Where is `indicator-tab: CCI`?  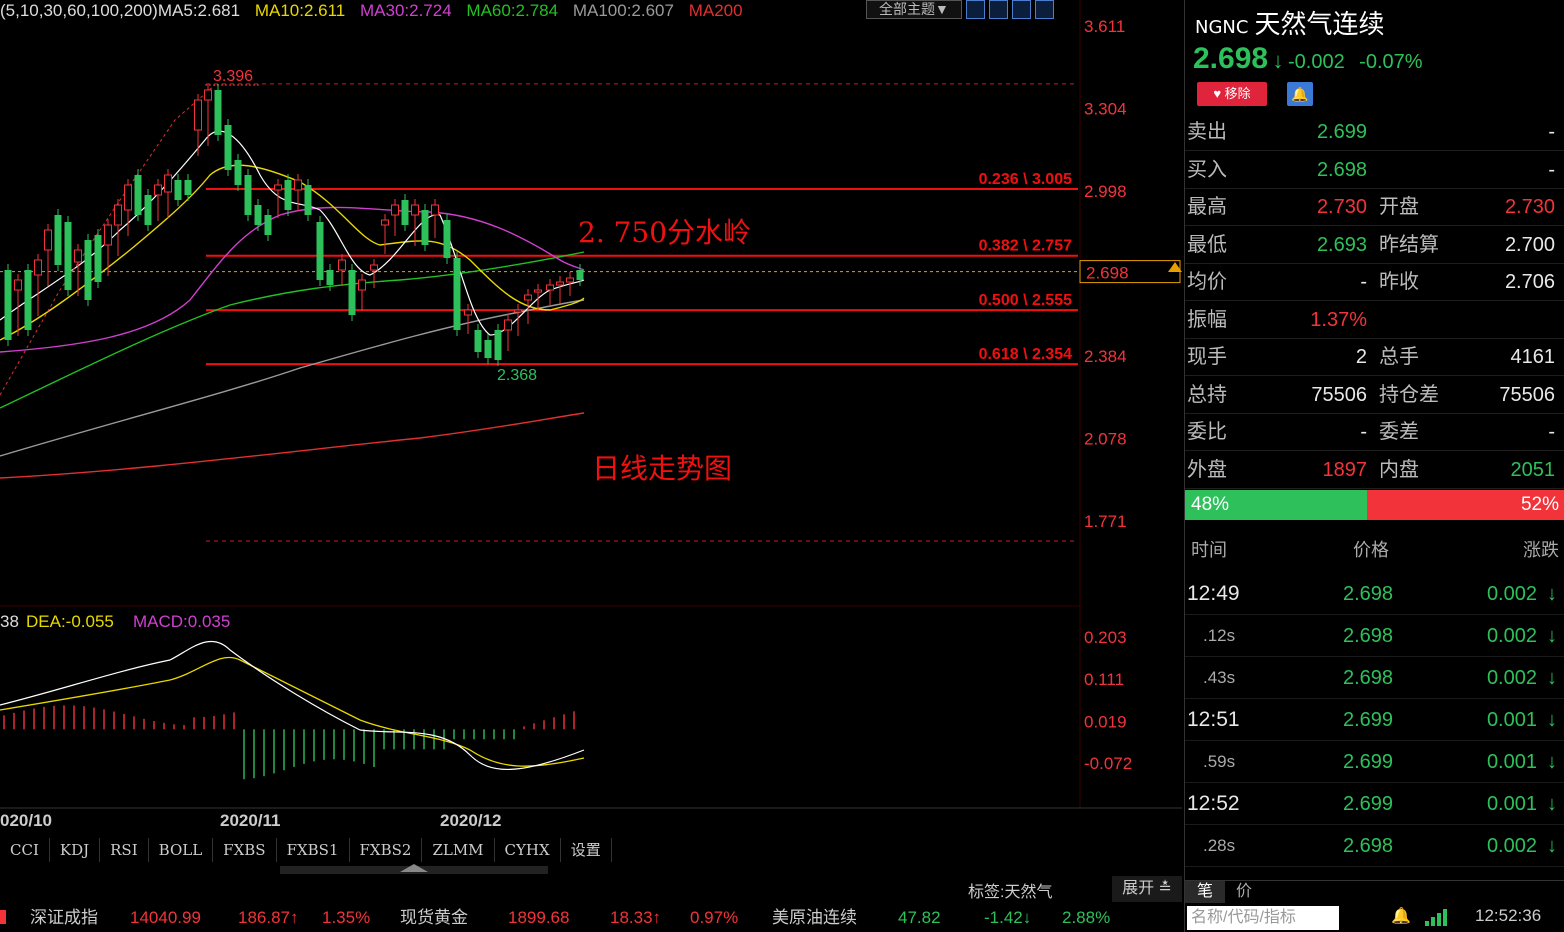 indicator-tab: CCI is located at coordinates (25, 850).